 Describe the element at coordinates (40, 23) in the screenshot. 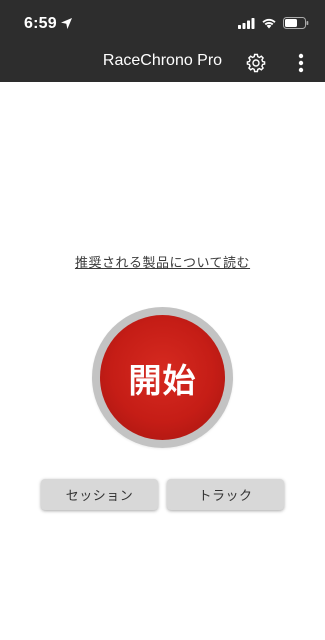

I see `status-time: 6:59` at that location.